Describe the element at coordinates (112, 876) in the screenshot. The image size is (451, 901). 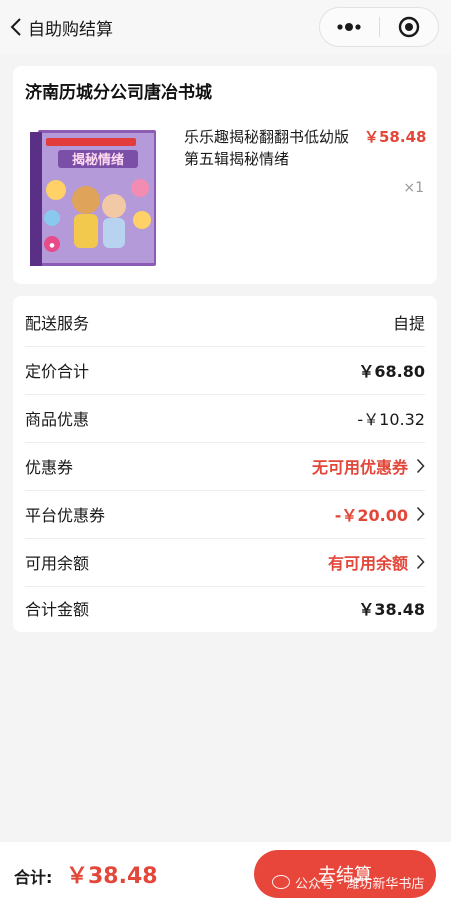
I see `total-amount: ￥38.48` at that location.